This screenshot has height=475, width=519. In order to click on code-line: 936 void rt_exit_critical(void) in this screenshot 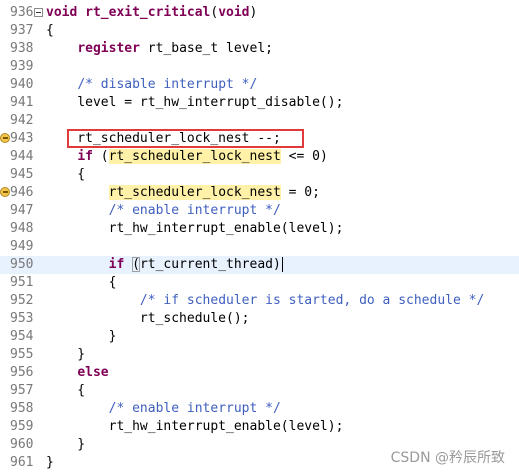, I will do `click(259, 13)`.